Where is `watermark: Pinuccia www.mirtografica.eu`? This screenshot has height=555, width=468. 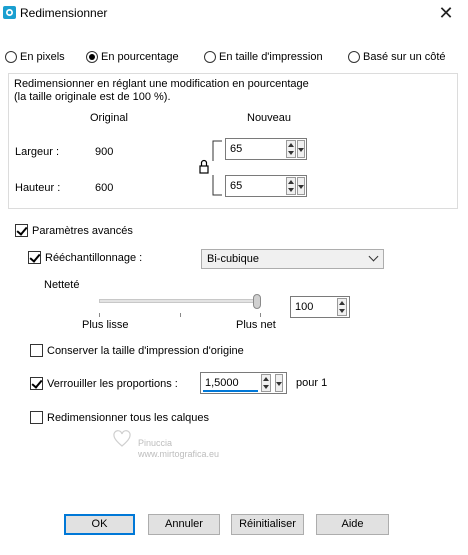
watermark: Pinuccia www.mirtografica.eu is located at coordinates (178, 449).